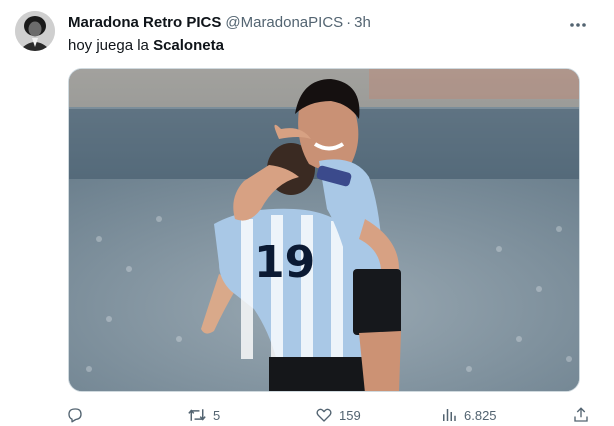 The image size is (614, 426). I want to click on retweet-icon, so click(197, 415).